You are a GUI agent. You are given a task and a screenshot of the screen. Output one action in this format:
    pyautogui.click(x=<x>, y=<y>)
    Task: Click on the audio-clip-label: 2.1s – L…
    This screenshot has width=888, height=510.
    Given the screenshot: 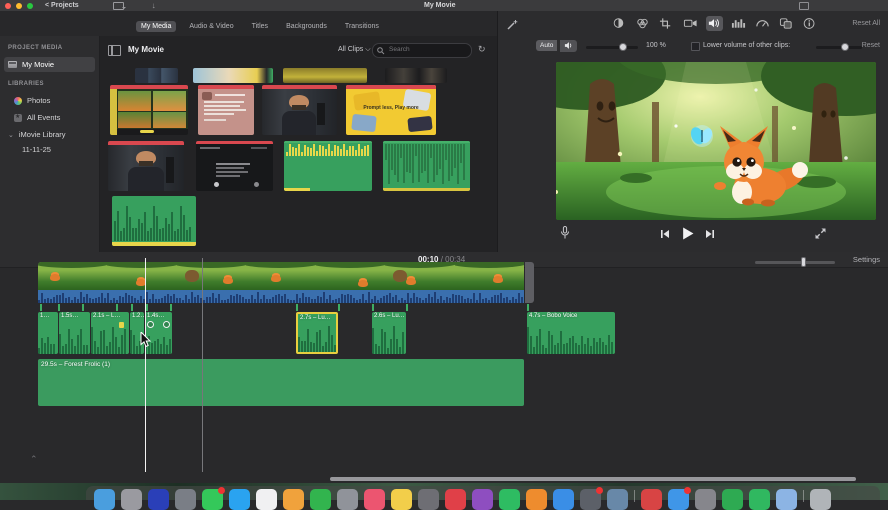 What is the action you would take?
    pyautogui.click(x=107, y=316)
    